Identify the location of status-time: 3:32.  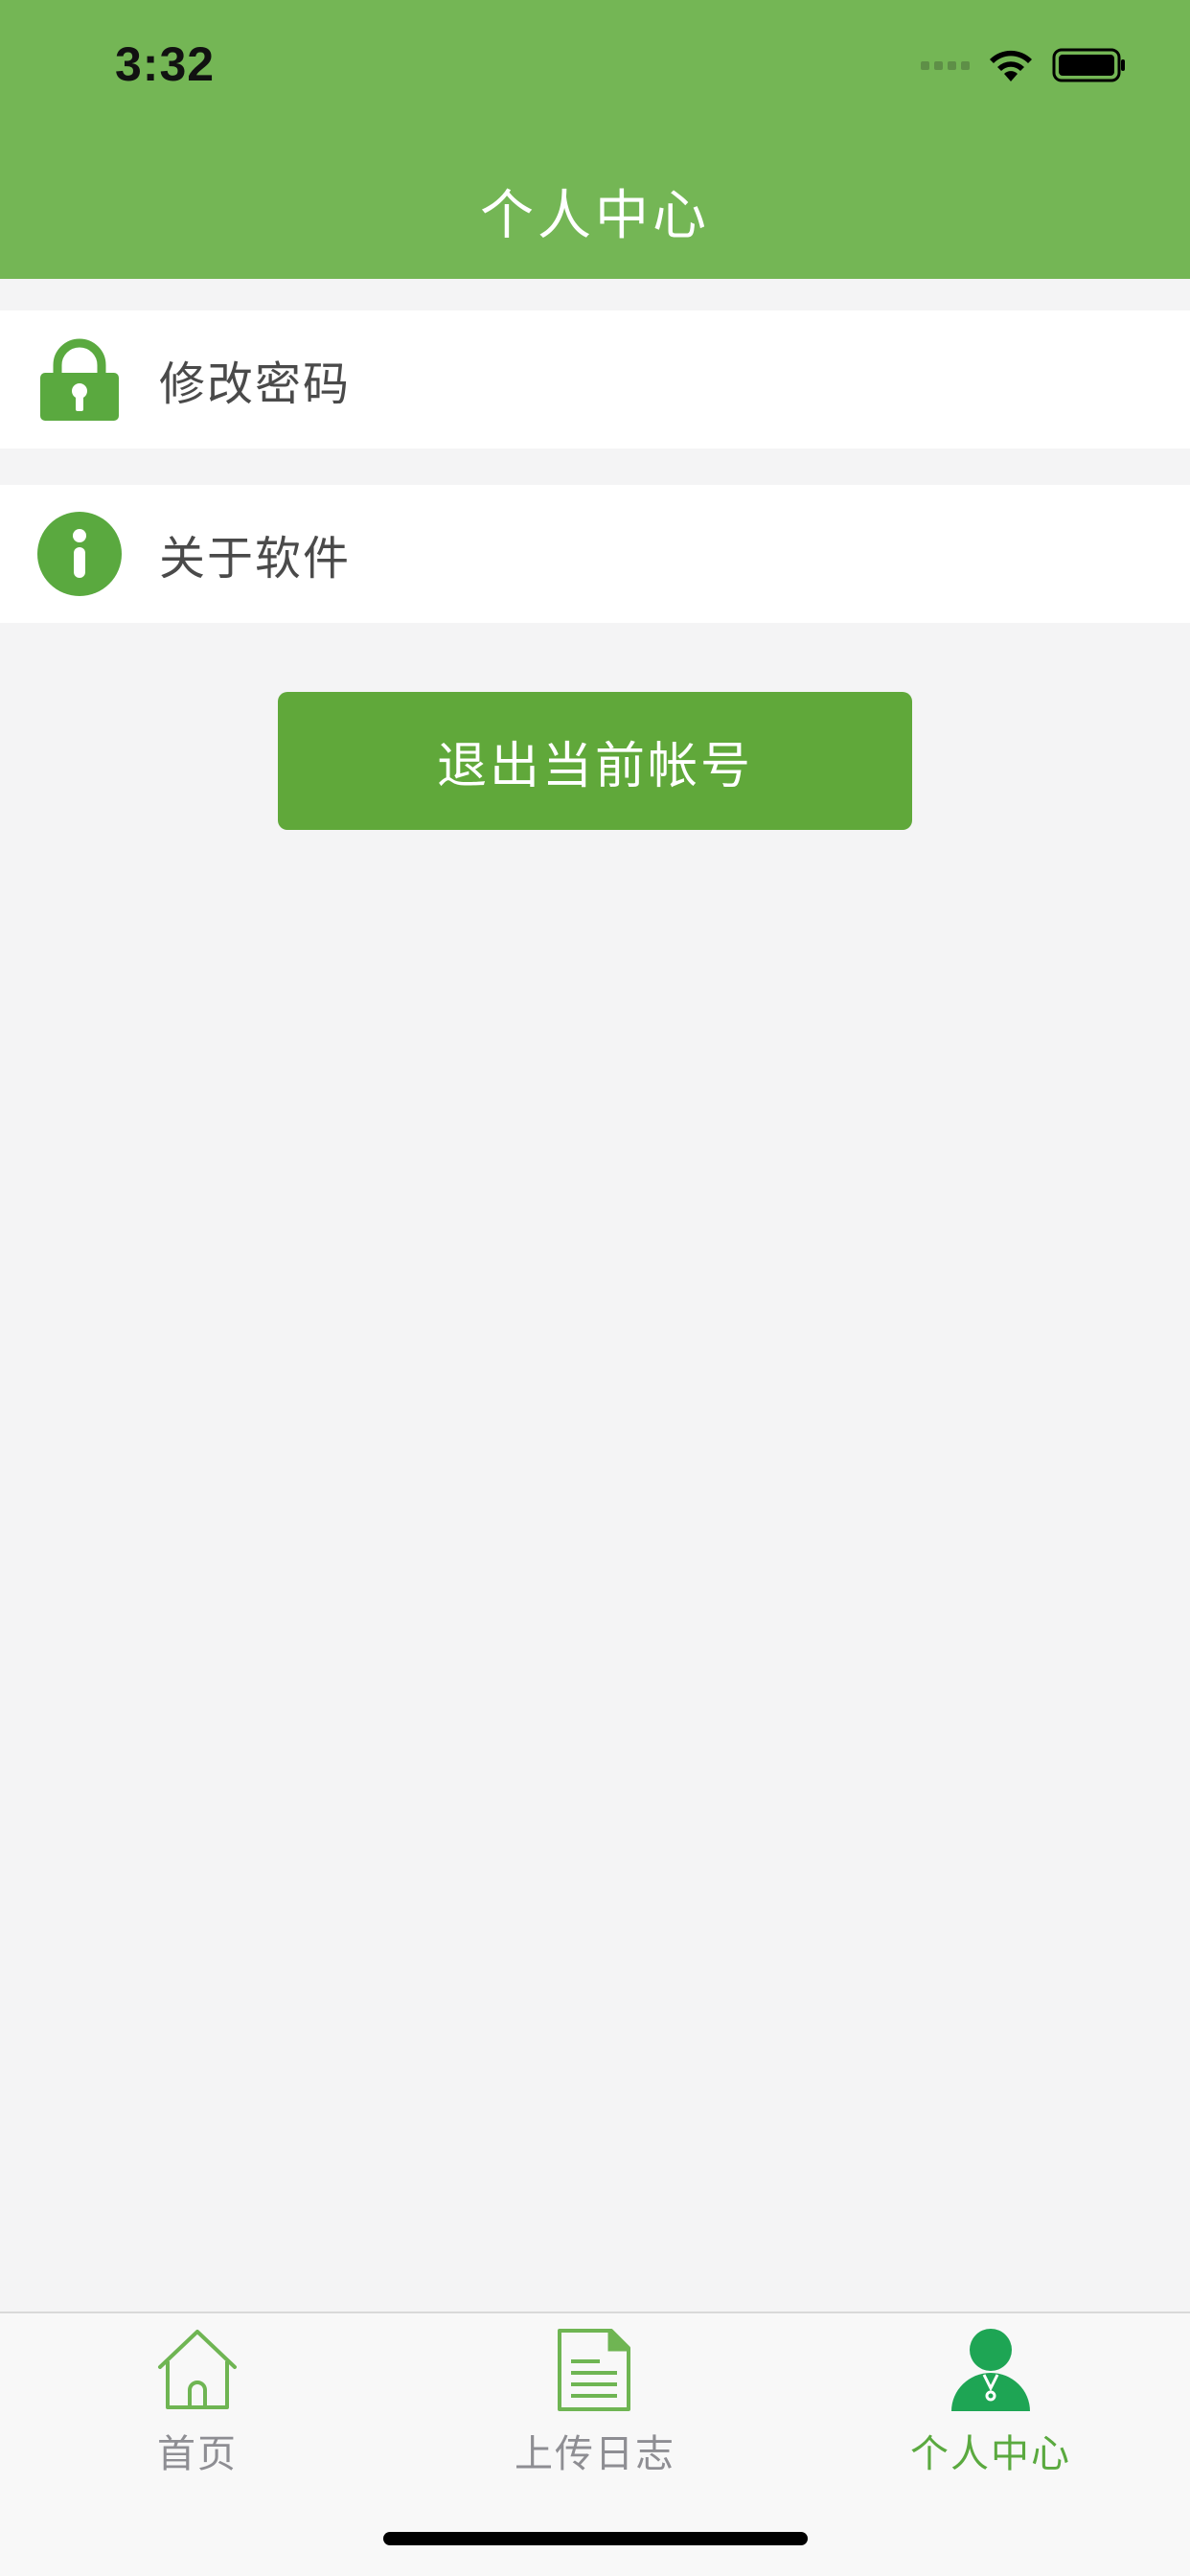
(166, 64).